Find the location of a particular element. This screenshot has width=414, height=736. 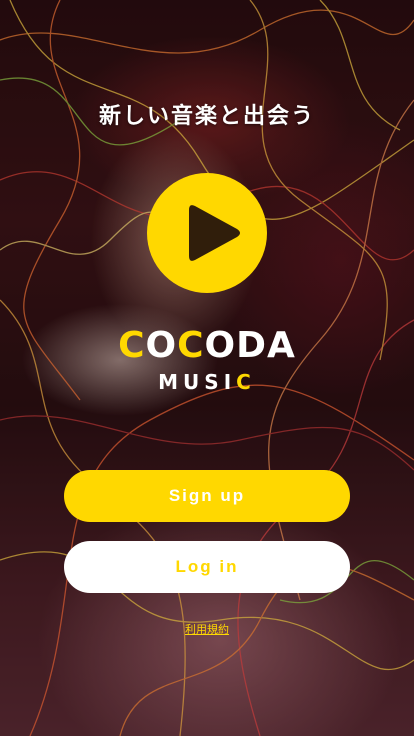

tagline: 新しい音楽と出会う is located at coordinates (206, 116).